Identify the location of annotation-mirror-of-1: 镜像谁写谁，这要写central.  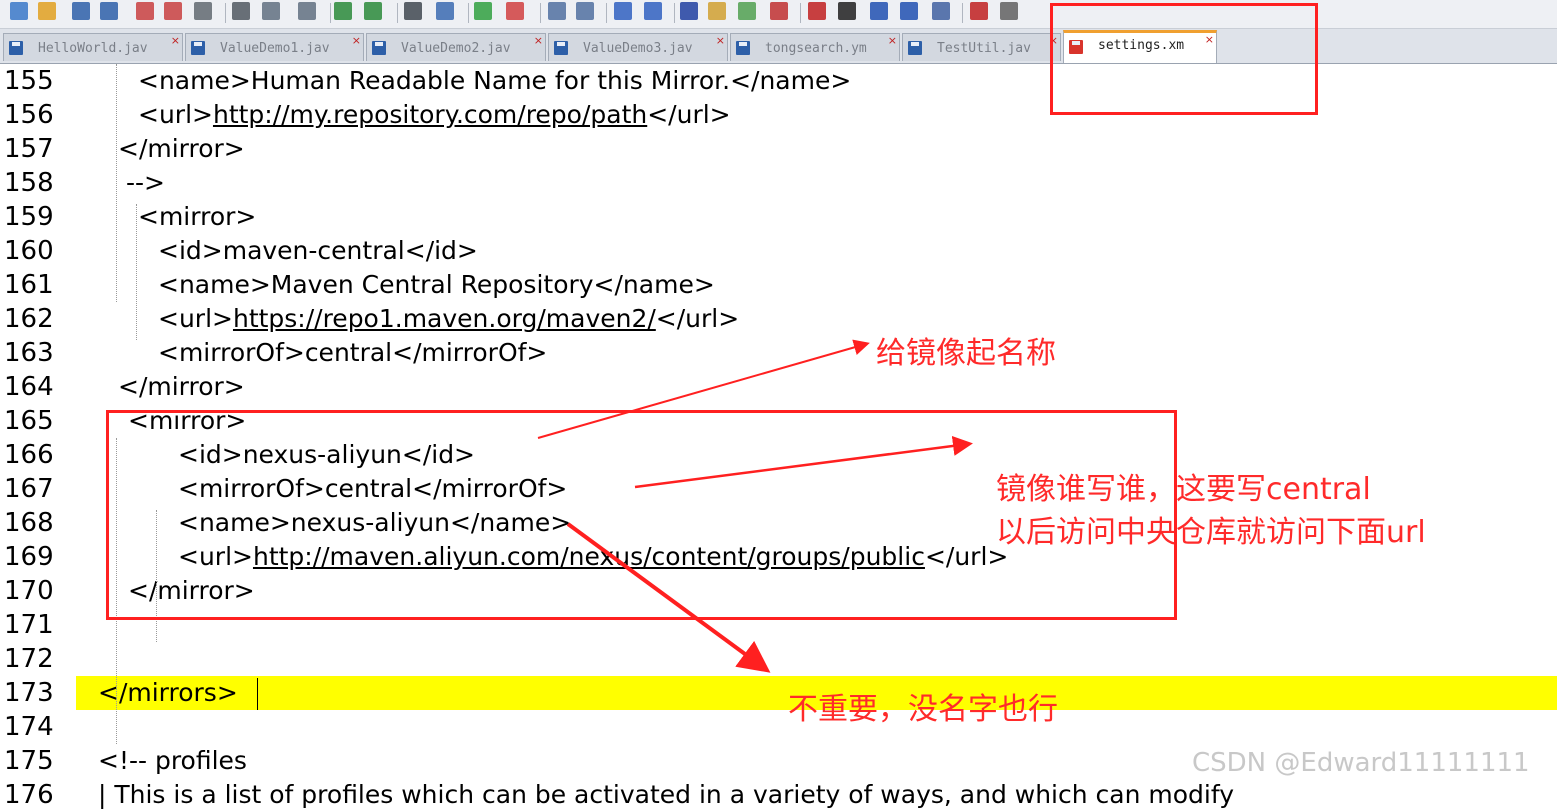
(1183, 489).